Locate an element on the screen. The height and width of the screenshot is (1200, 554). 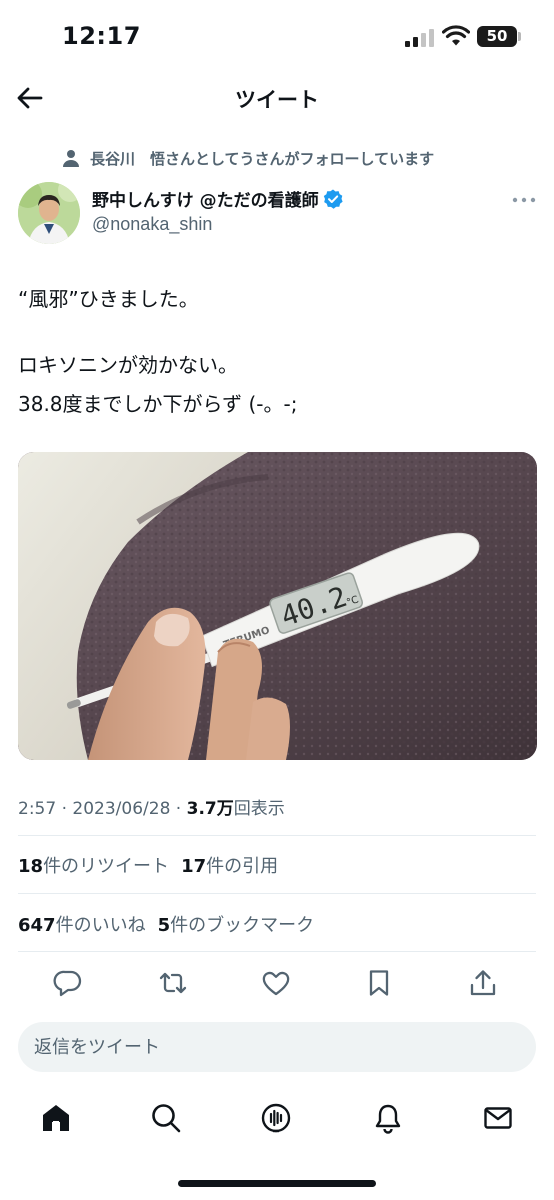
likes-count: 647 is located at coordinates (37, 925).